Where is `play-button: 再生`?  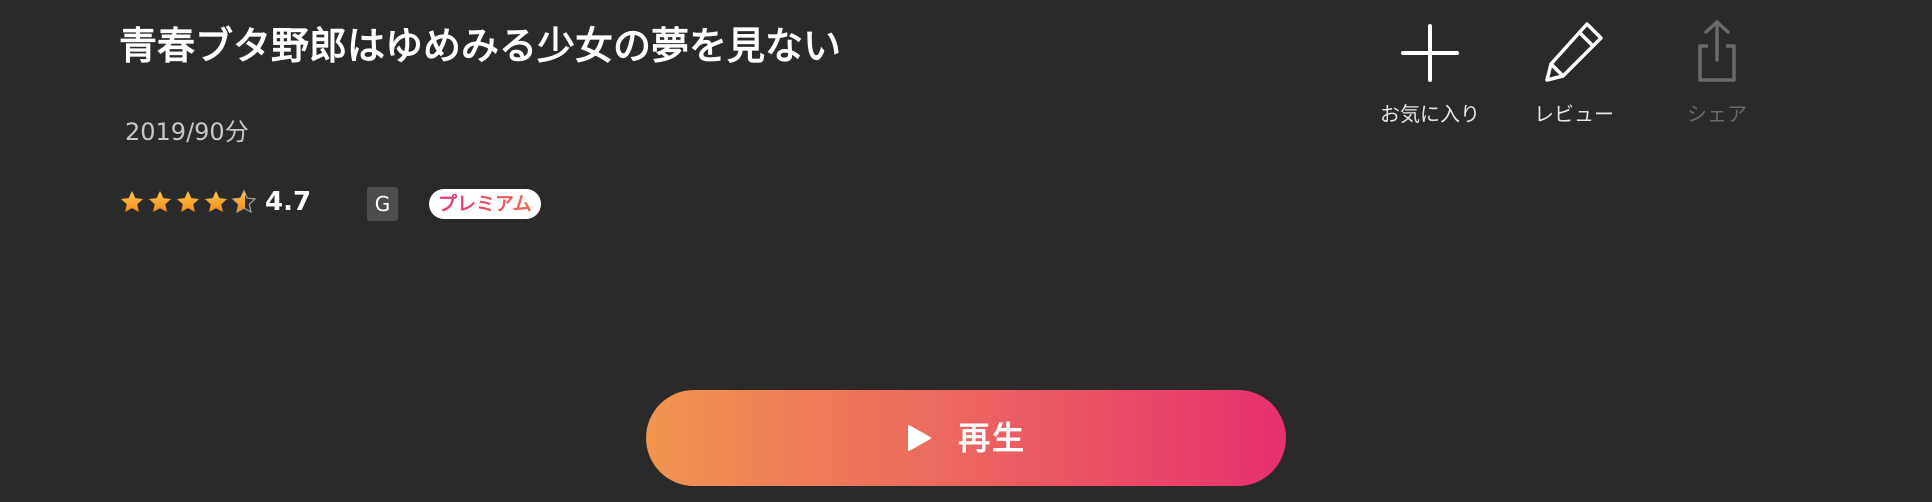
play-button: 再生 is located at coordinates (966, 438).